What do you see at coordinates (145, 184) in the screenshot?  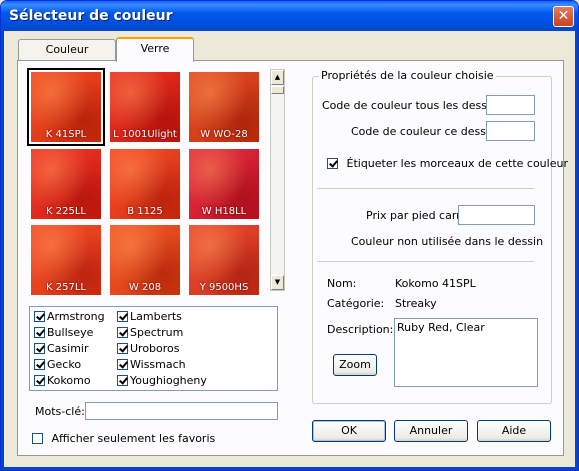 I see `swatch: B 1125` at bounding box center [145, 184].